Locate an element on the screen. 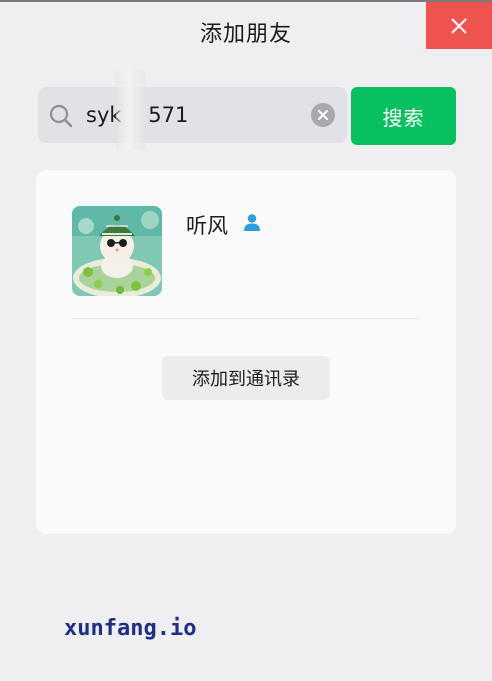 This screenshot has width=492, height=681. avatar-image is located at coordinates (117, 251).